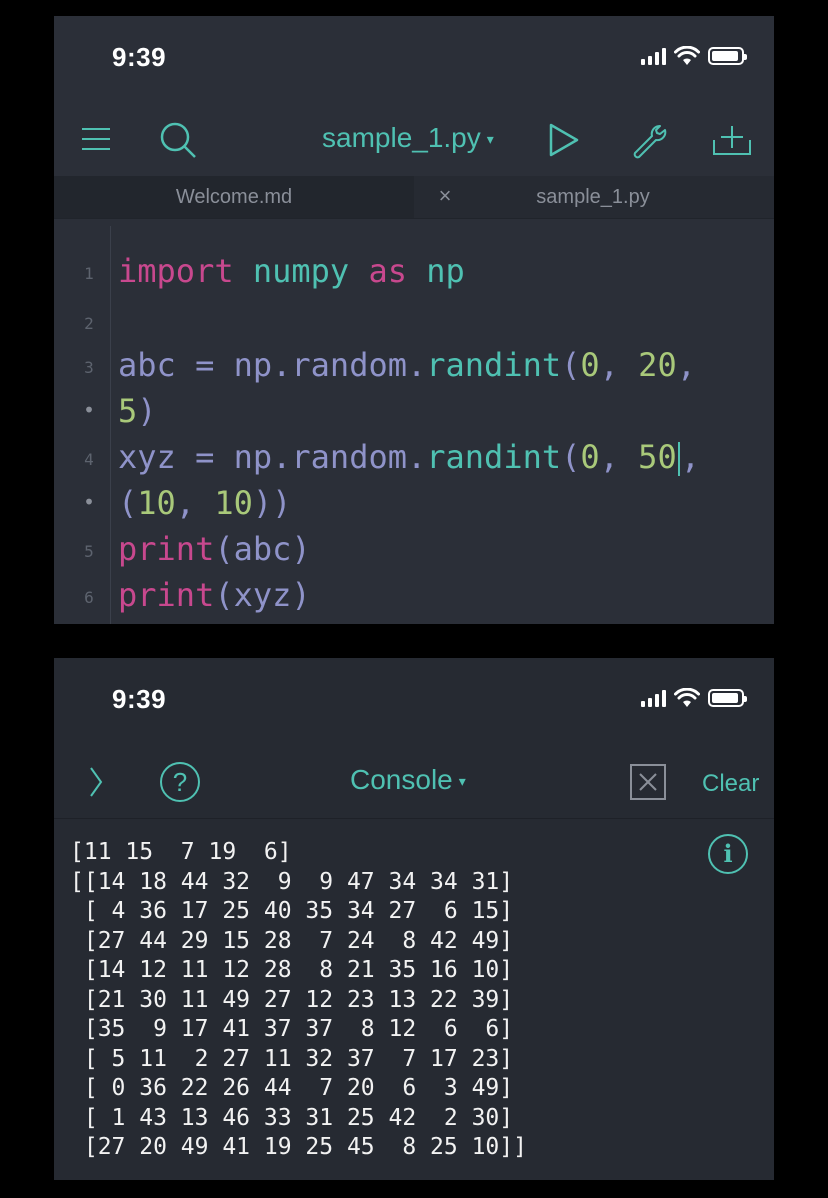 Image resolution: width=828 pixels, height=1198 pixels. What do you see at coordinates (414, 549) in the screenshot?
I see `code-line: 5 print(abc)` at bounding box center [414, 549].